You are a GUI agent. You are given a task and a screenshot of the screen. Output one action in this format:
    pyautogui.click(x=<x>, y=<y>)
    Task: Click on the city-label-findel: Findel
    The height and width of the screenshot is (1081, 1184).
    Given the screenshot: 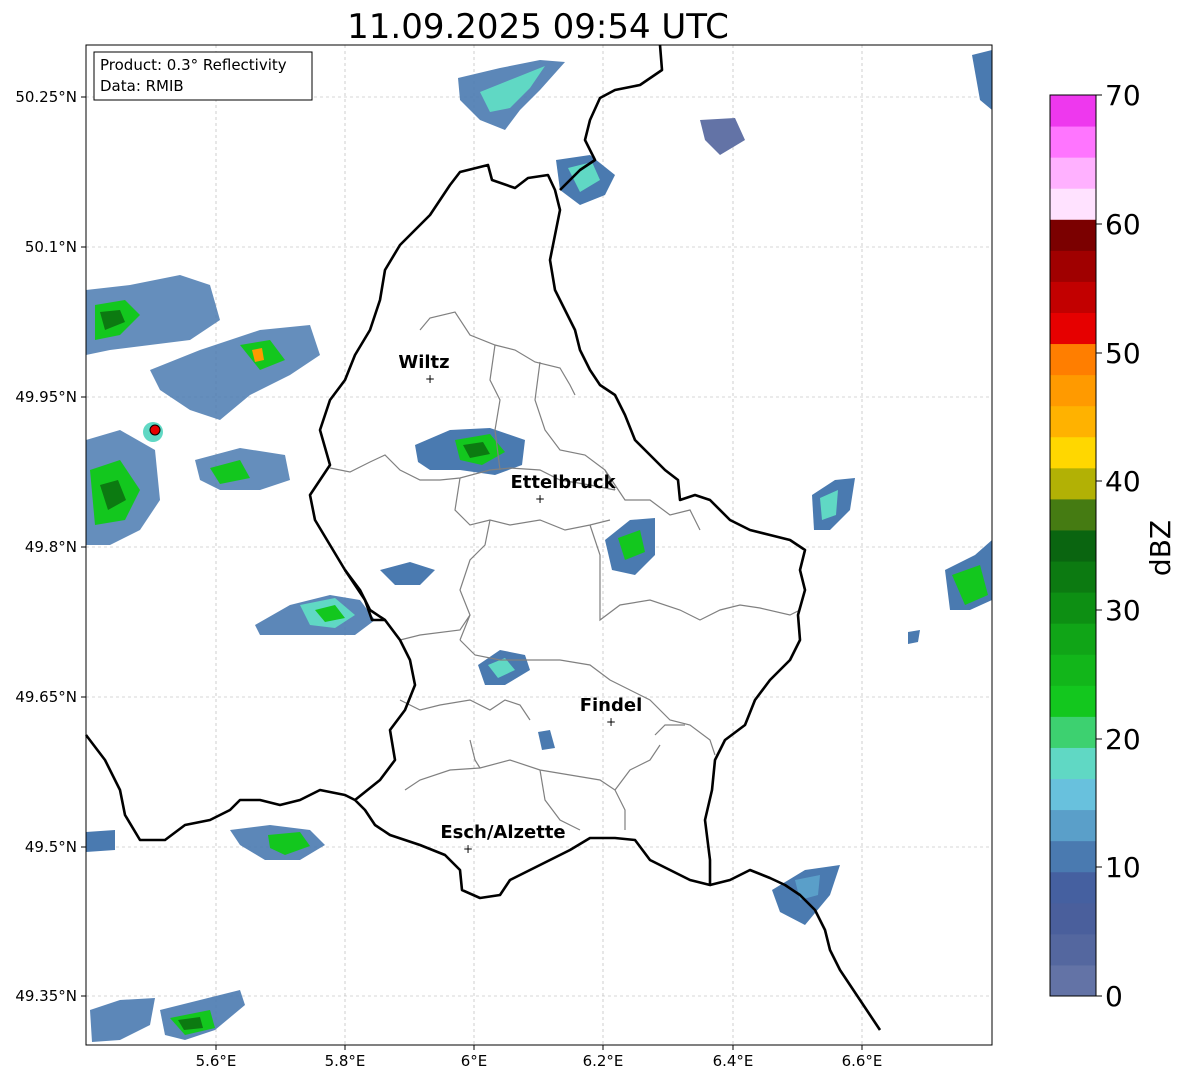 What is the action you would take?
    pyautogui.click(x=611, y=705)
    